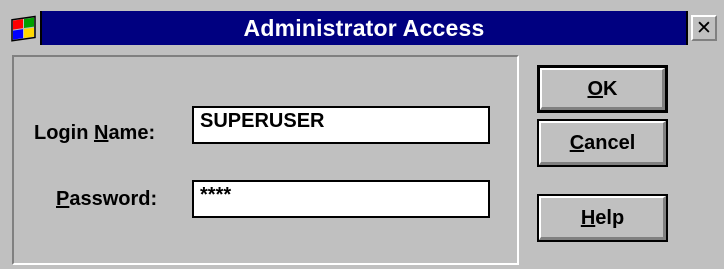 The width and height of the screenshot is (724, 269). I want to click on windows-flag-icon, so click(23, 28).